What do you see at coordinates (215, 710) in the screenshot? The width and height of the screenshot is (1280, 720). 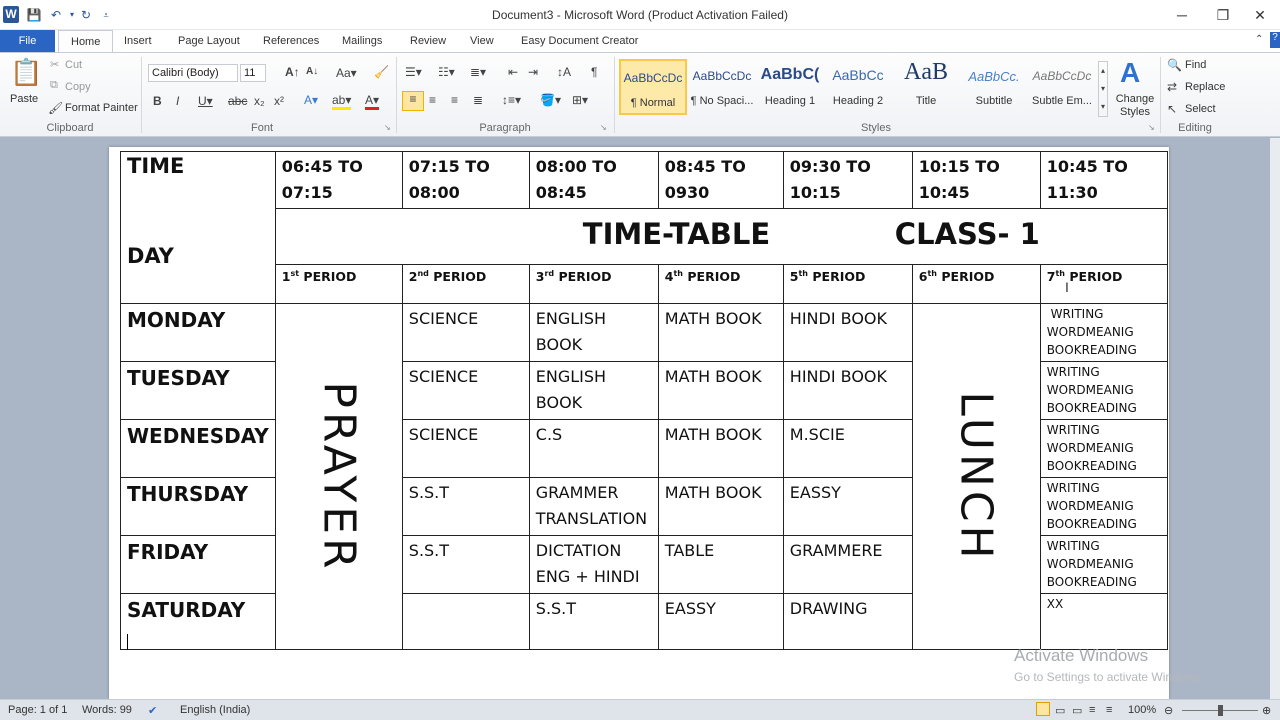 I see `language-indicator: English (India)` at bounding box center [215, 710].